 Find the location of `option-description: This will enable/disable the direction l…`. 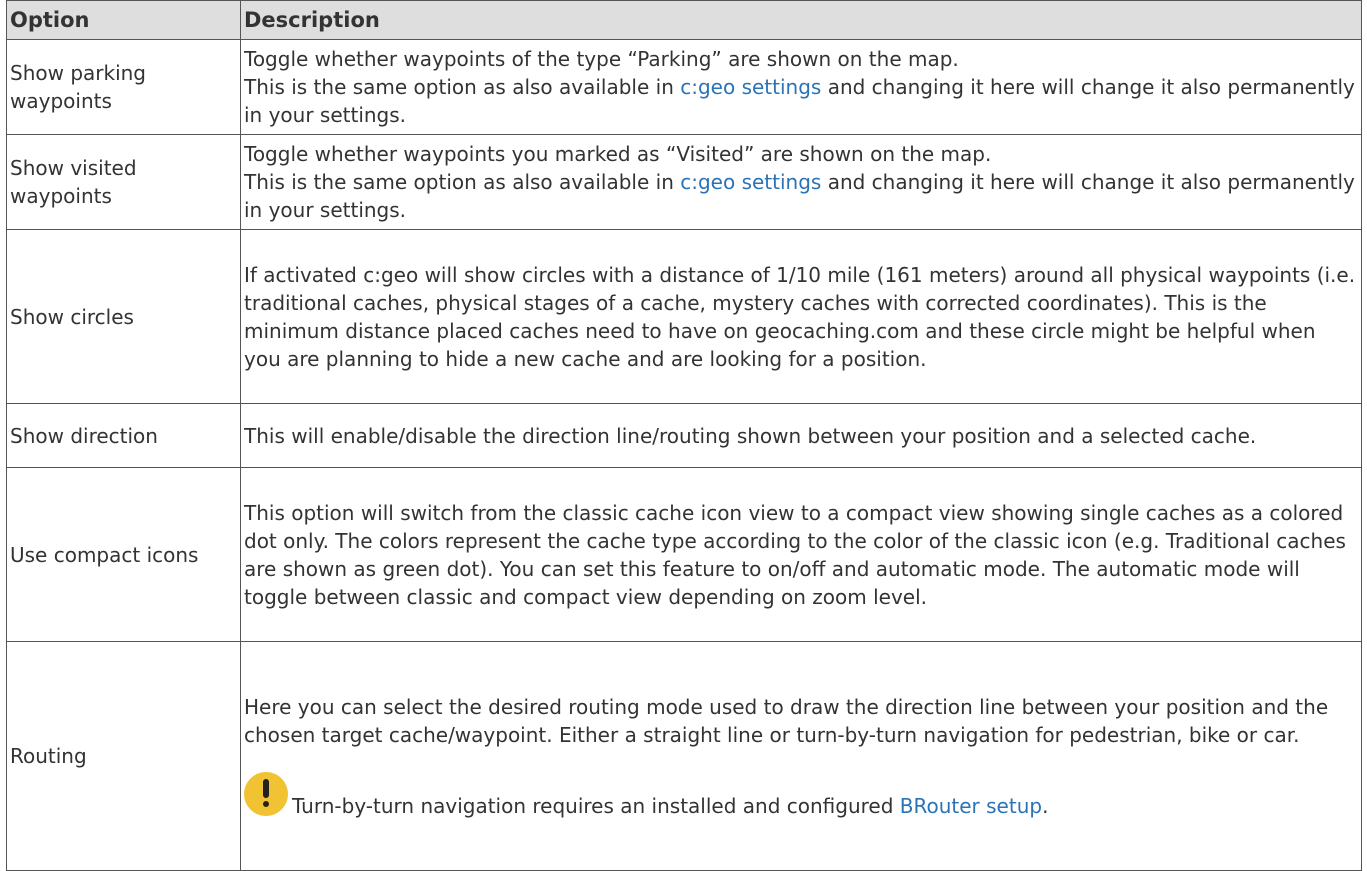

option-description: This will enable/disable the direction l… is located at coordinates (801, 435).